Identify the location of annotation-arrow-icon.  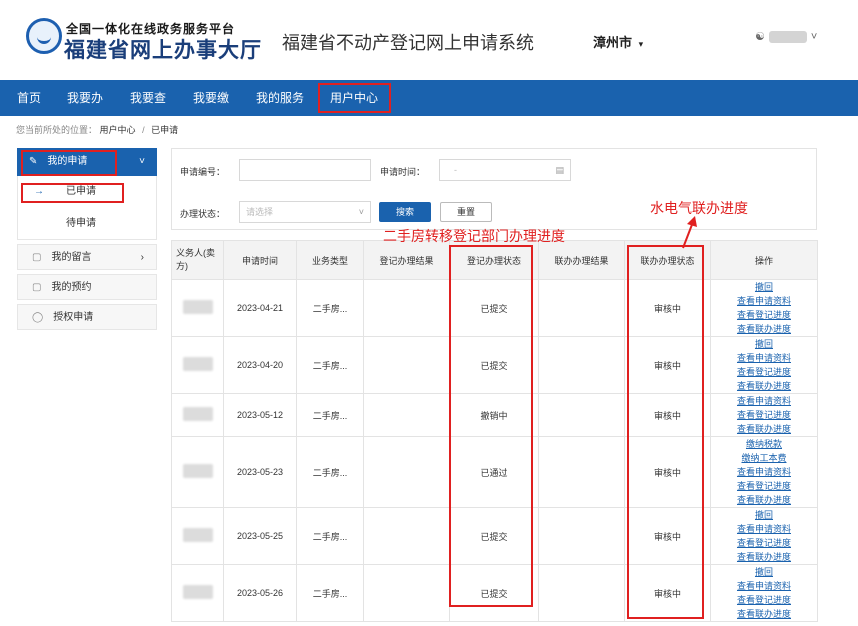
(689, 232).